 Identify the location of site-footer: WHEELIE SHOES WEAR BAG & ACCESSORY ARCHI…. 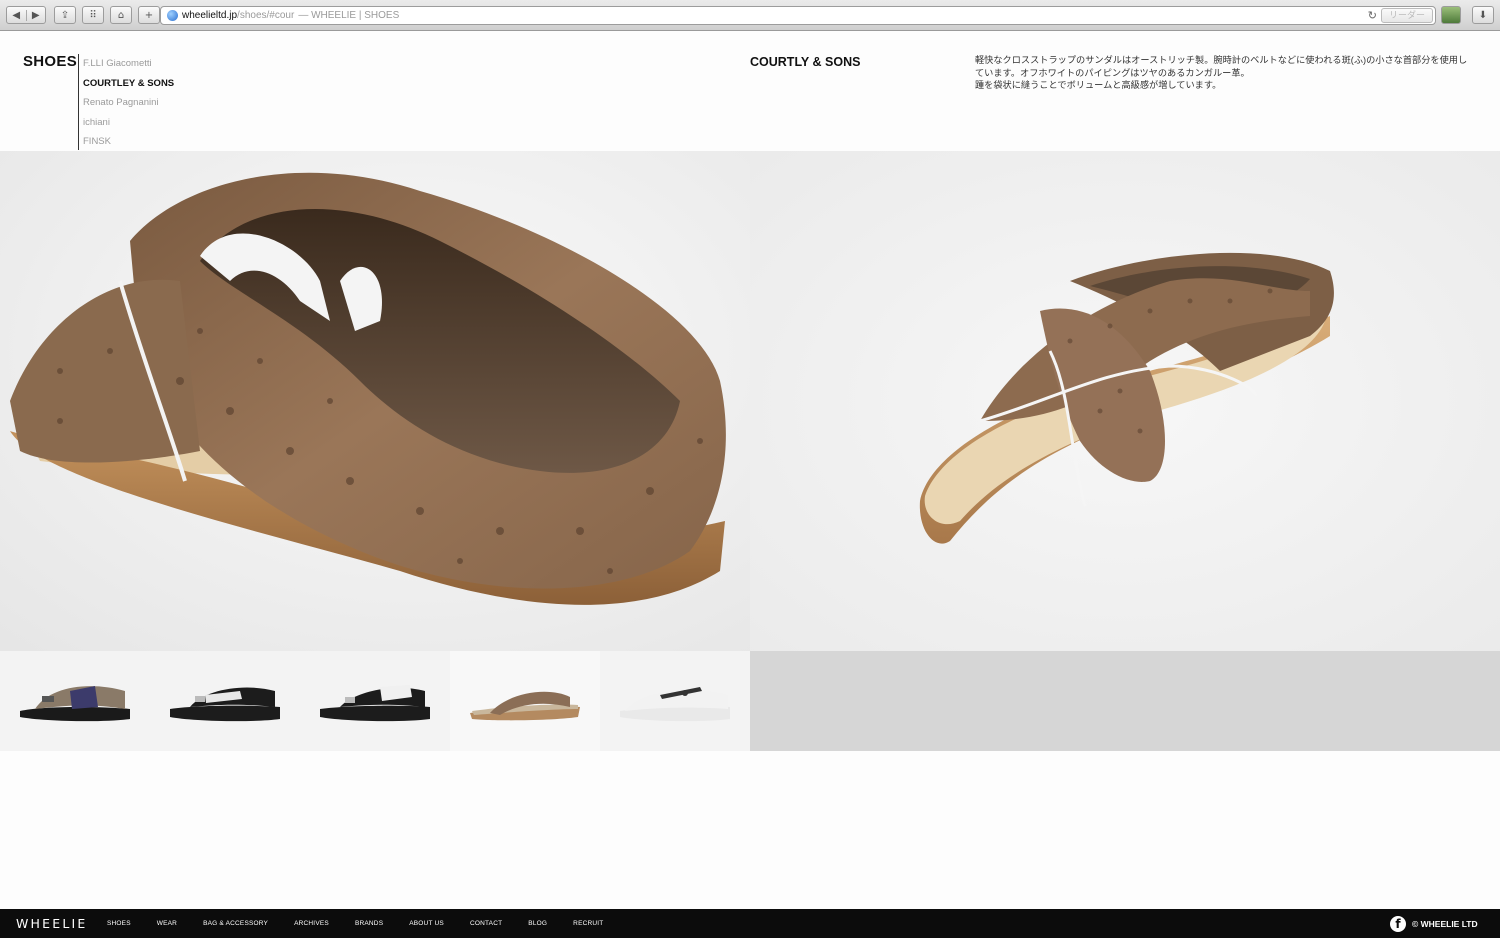
(750, 923).